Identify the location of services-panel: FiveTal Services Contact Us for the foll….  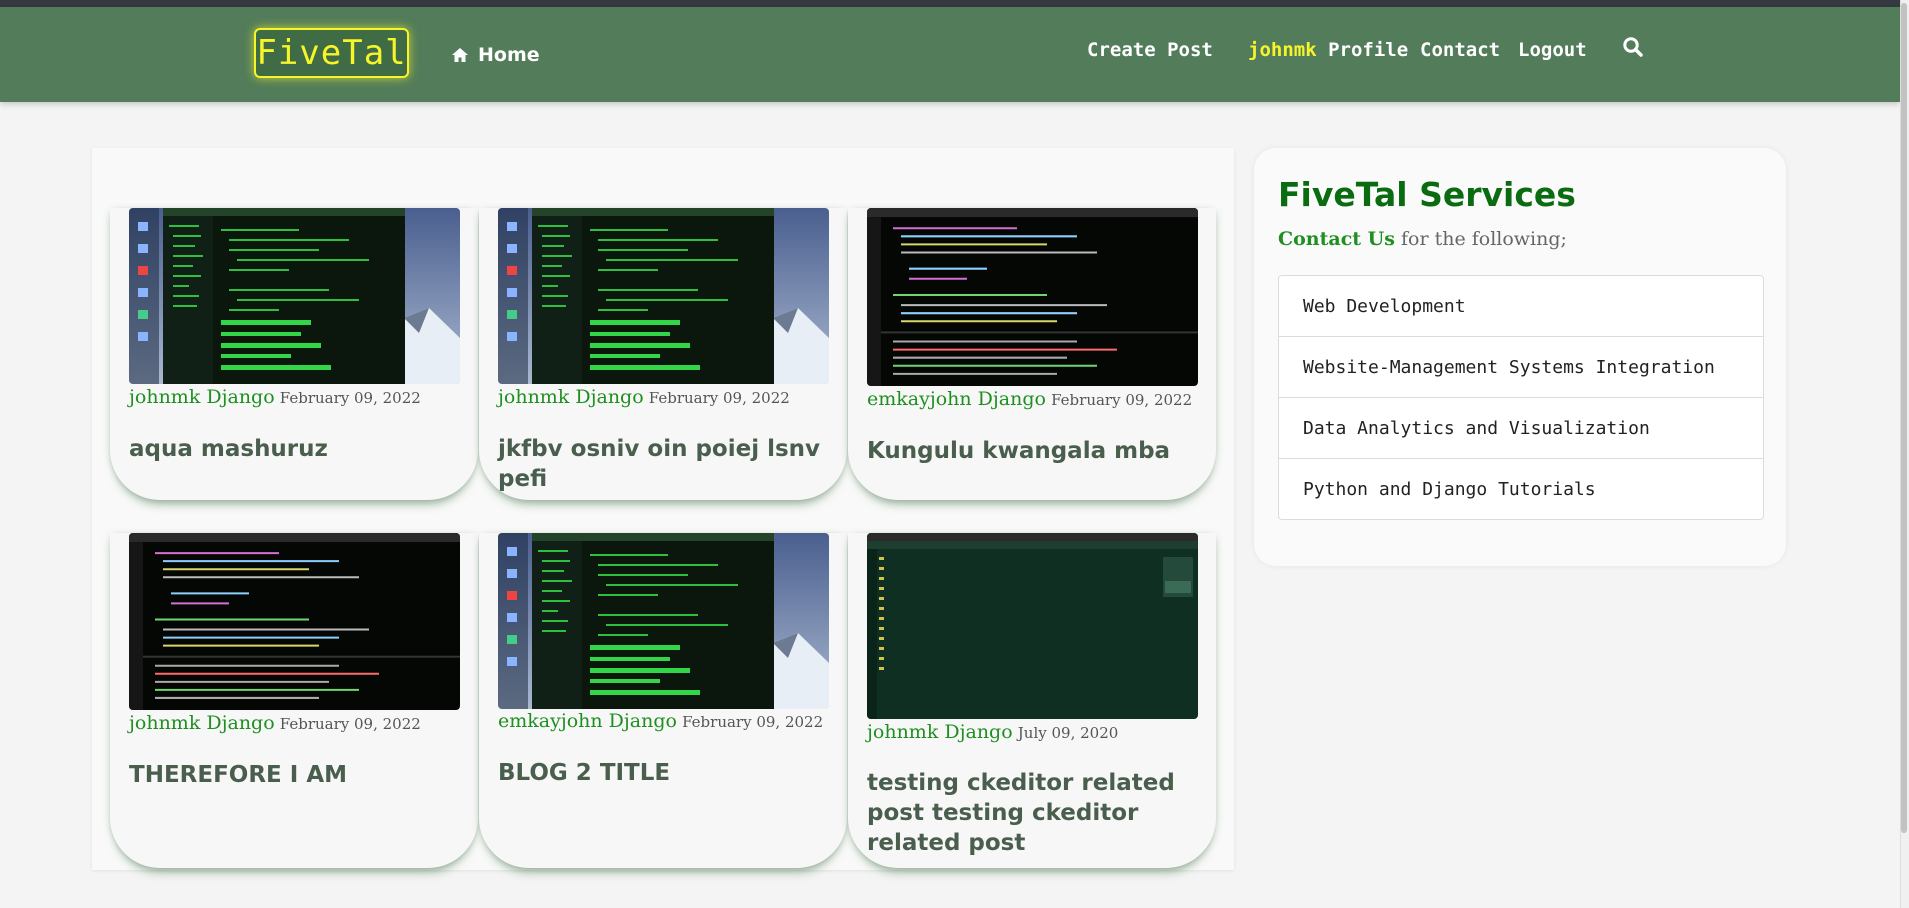
(1520, 357).